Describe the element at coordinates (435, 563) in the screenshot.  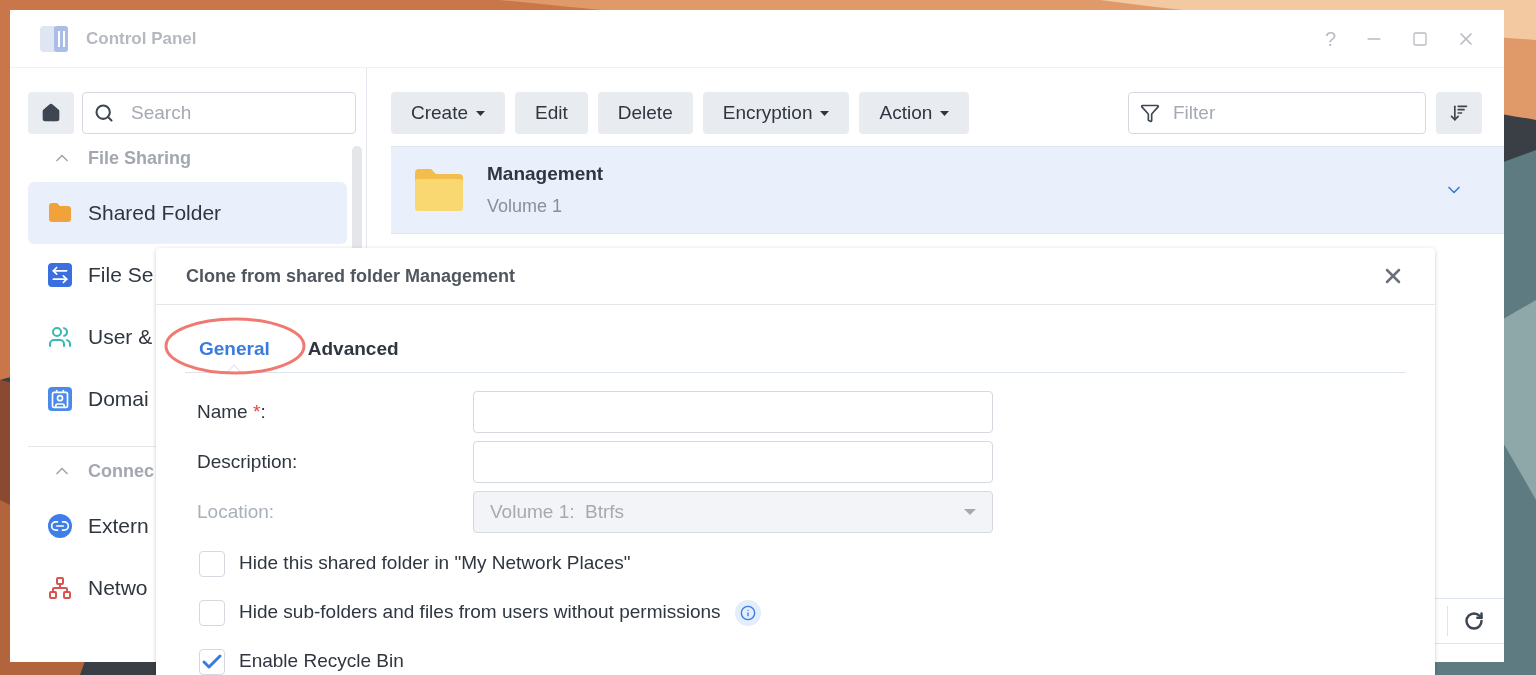
I see `checkbox-label: Hide this shared folder in "My Network Places"` at that location.